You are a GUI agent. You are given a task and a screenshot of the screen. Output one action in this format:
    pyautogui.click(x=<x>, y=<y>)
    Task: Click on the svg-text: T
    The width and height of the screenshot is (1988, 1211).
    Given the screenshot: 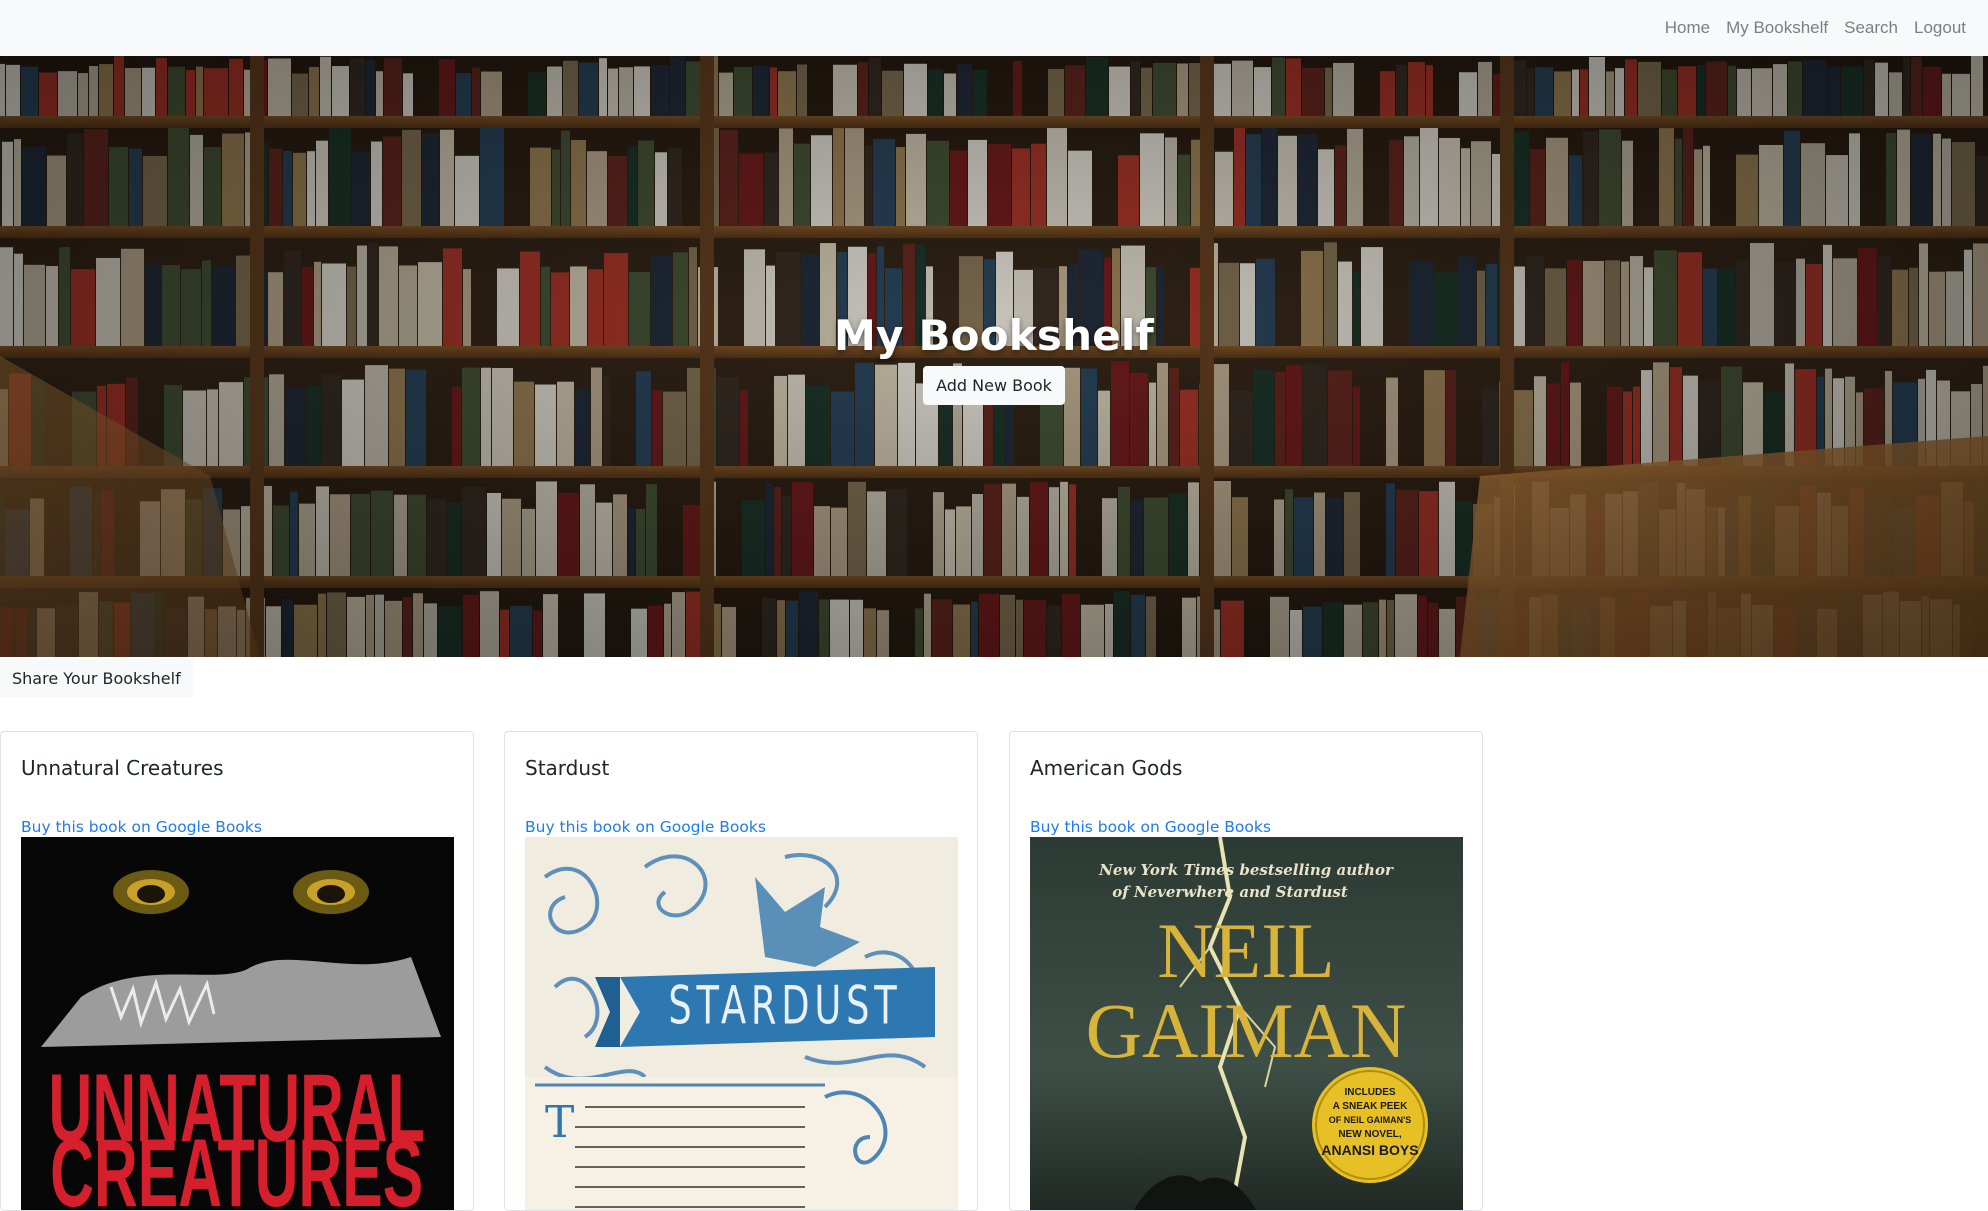 What is the action you would take?
    pyautogui.click(x=559, y=1122)
    